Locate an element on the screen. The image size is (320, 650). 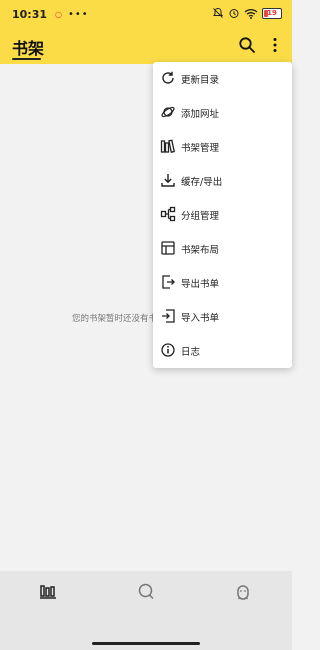
more-notifications-icon: ••• is located at coordinates (78, 14).